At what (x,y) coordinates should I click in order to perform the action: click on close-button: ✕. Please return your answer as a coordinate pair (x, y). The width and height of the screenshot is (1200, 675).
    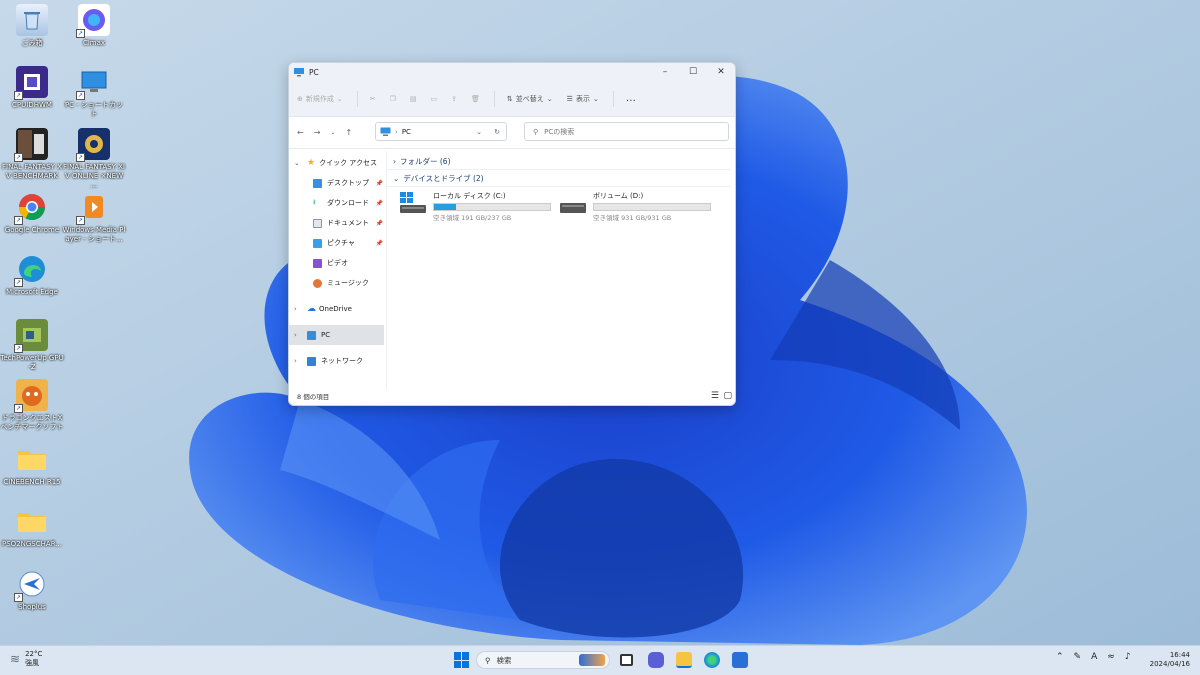
    Looking at the image, I should click on (721, 72).